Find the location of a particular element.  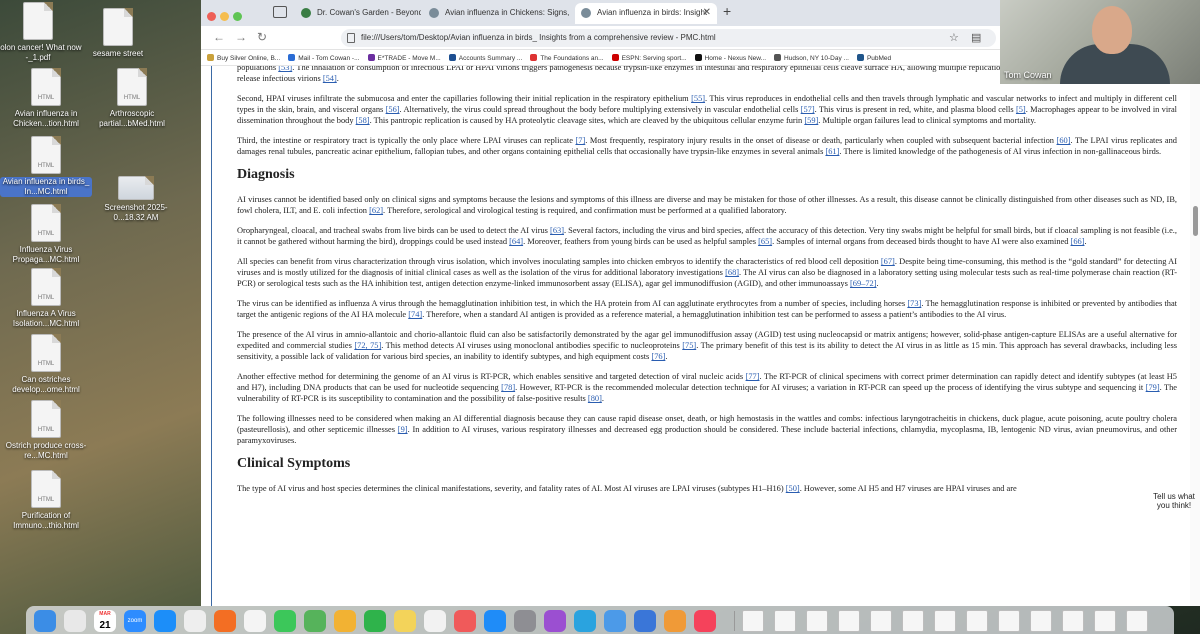

calendar-icon: MAR 21 is located at coordinates (105, 621).